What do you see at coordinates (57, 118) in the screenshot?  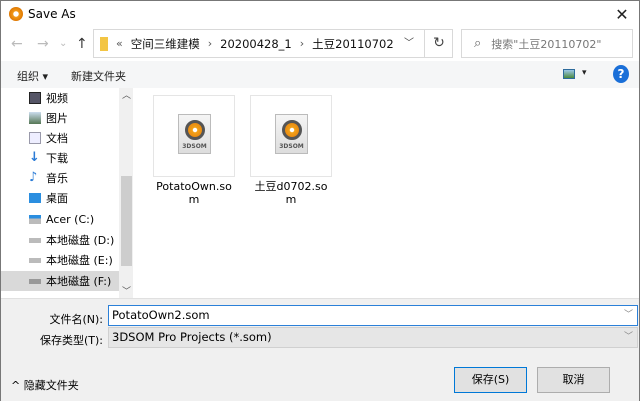 I see `sidebar-item-label: 图片` at bounding box center [57, 118].